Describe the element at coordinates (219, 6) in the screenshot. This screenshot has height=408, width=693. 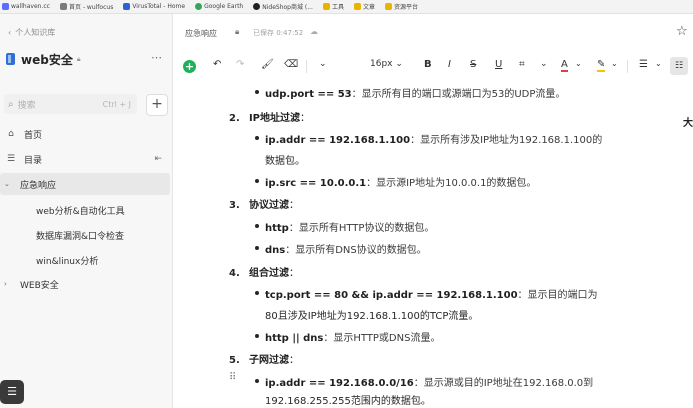
I see `bookmark-google-earth: Google Earth` at that location.